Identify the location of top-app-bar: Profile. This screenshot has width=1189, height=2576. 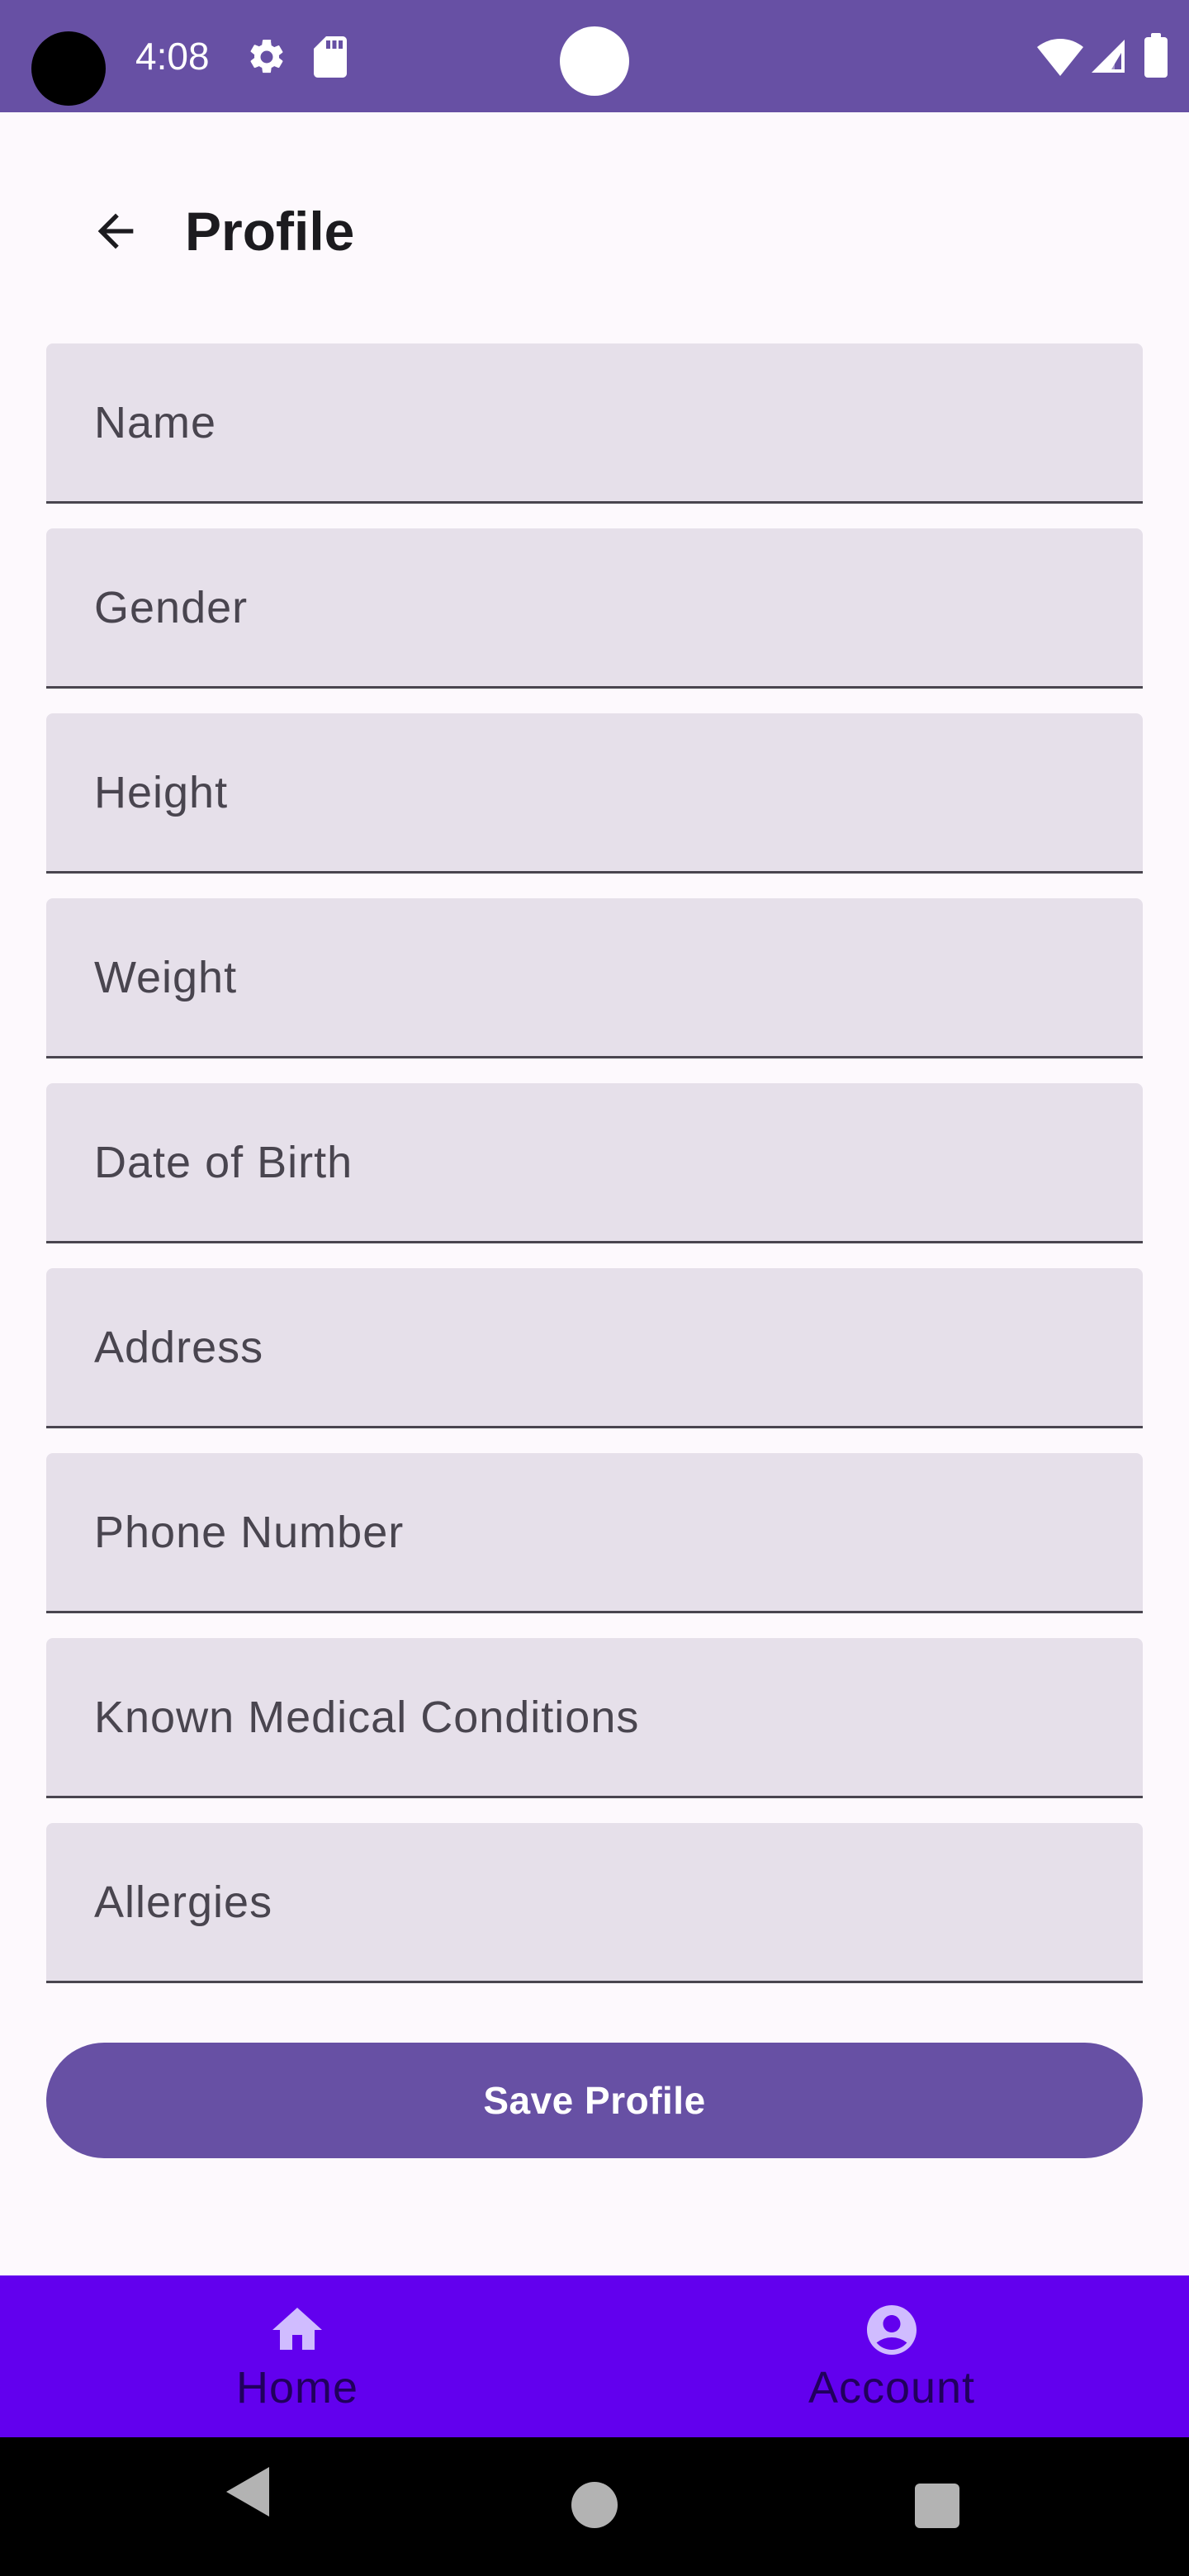
(594, 227).